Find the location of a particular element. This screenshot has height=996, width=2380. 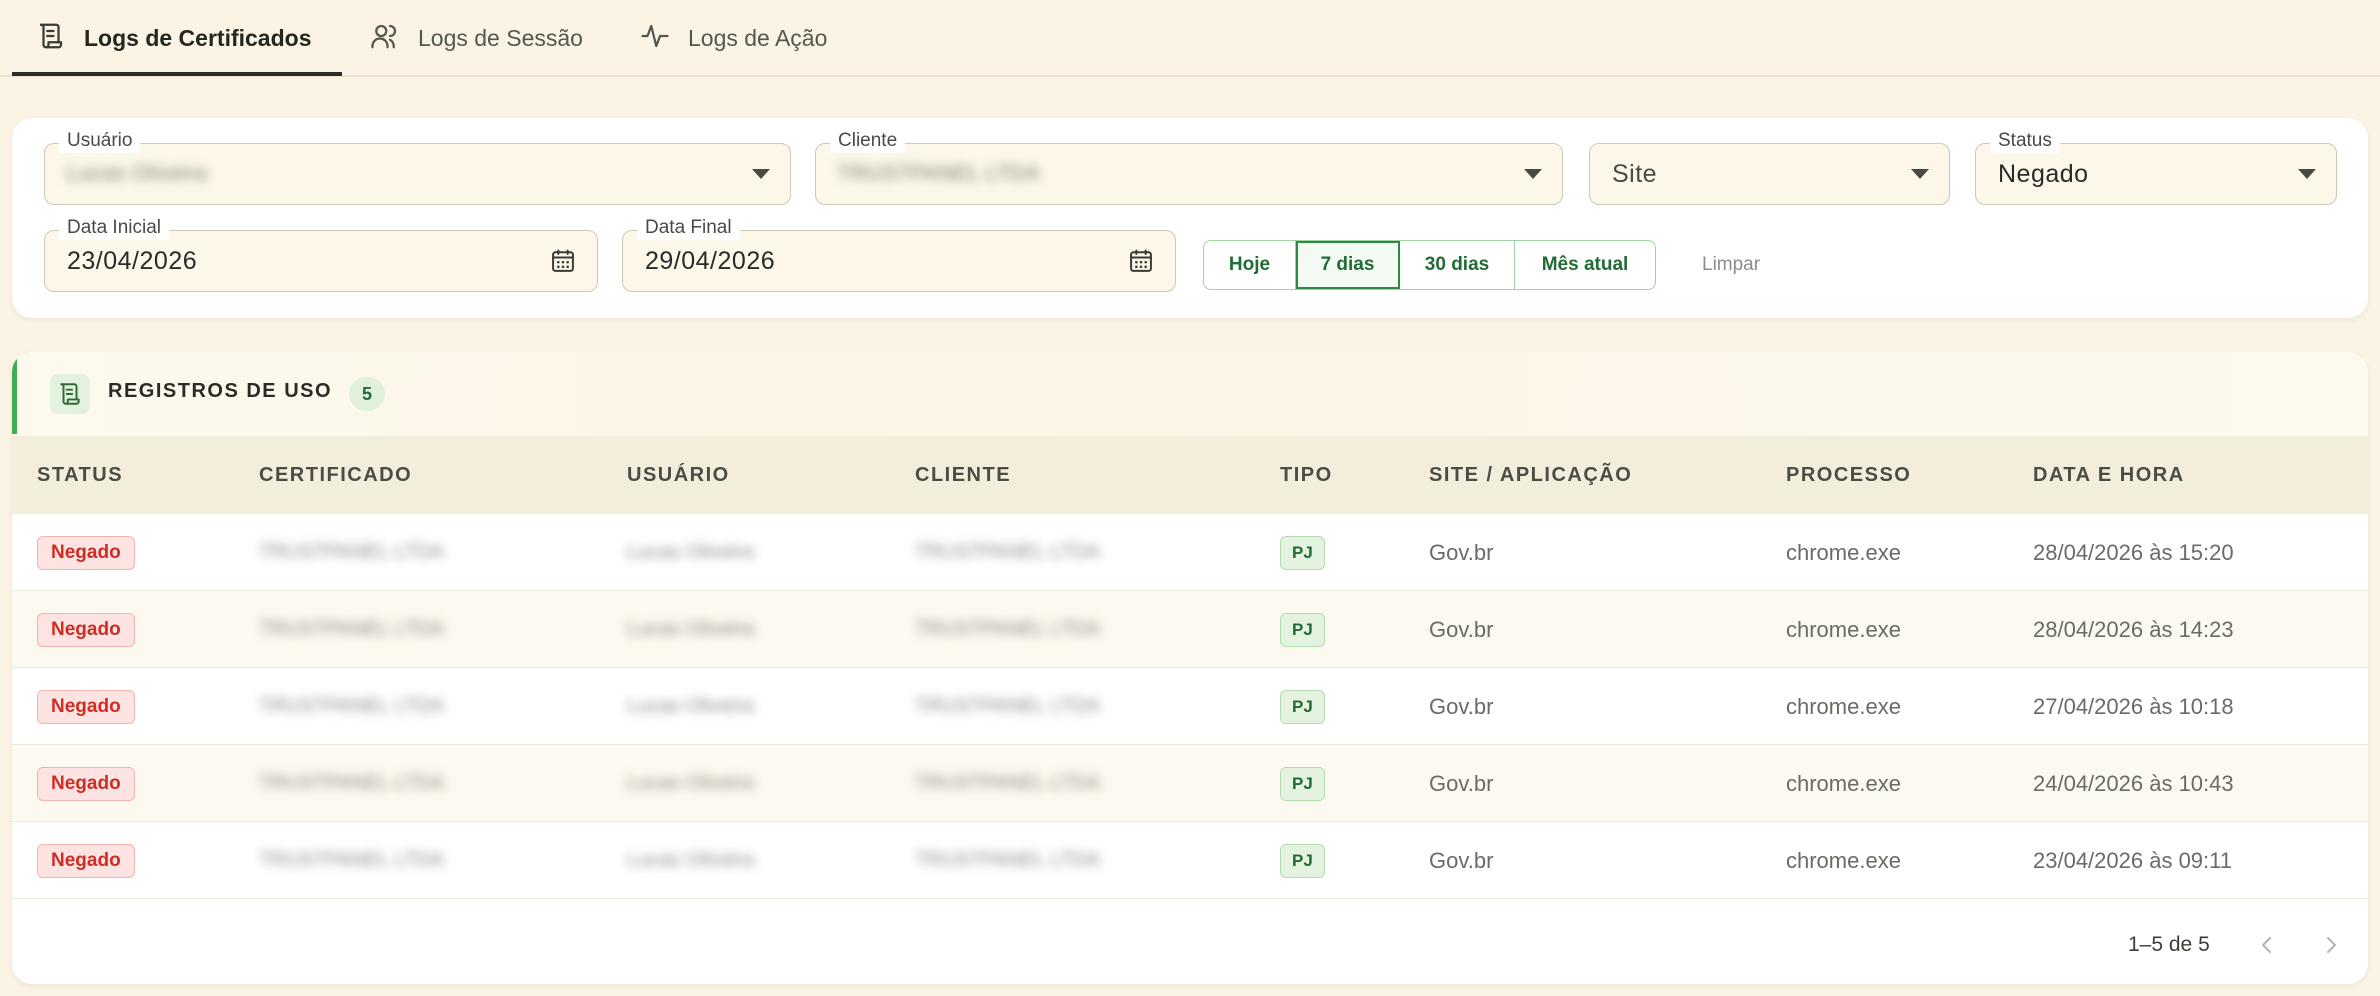

column-header-processo: PROCESSO is located at coordinates (1848, 475).